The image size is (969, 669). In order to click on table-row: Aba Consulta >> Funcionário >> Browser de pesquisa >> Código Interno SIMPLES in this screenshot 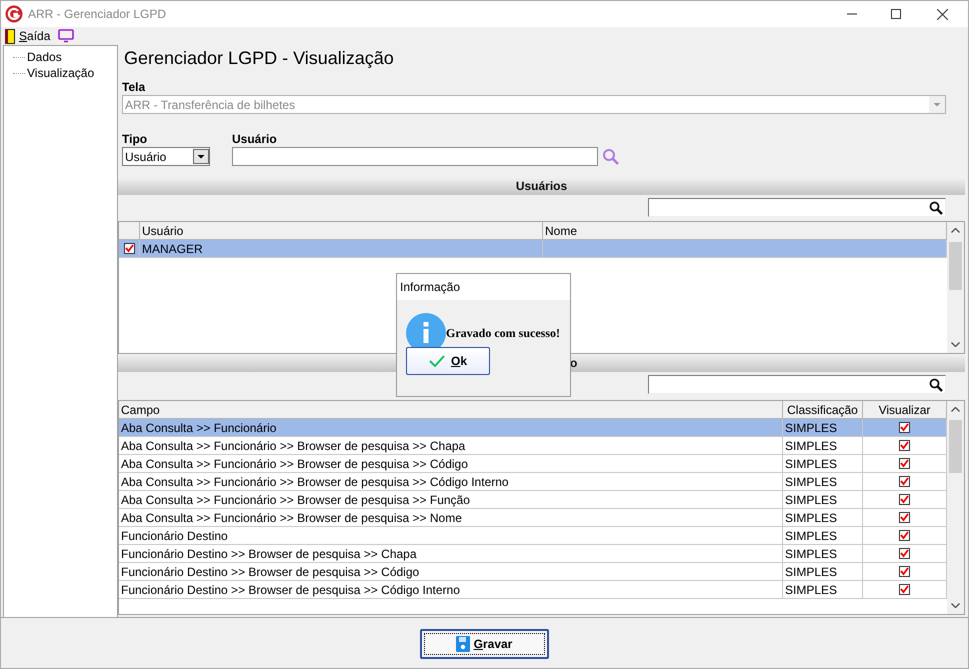, I will do `click(533, 482)`.